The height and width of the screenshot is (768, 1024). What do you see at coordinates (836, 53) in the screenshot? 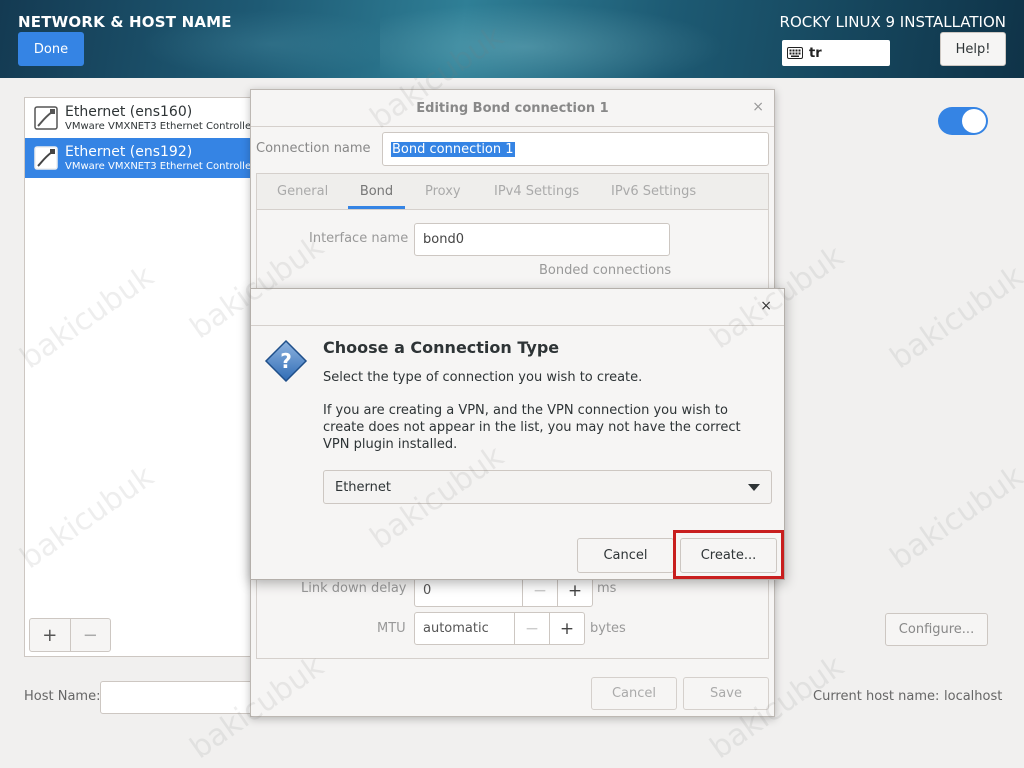
I see `keyboard-layout-indicator: tr` at bounding box center [836, 53].